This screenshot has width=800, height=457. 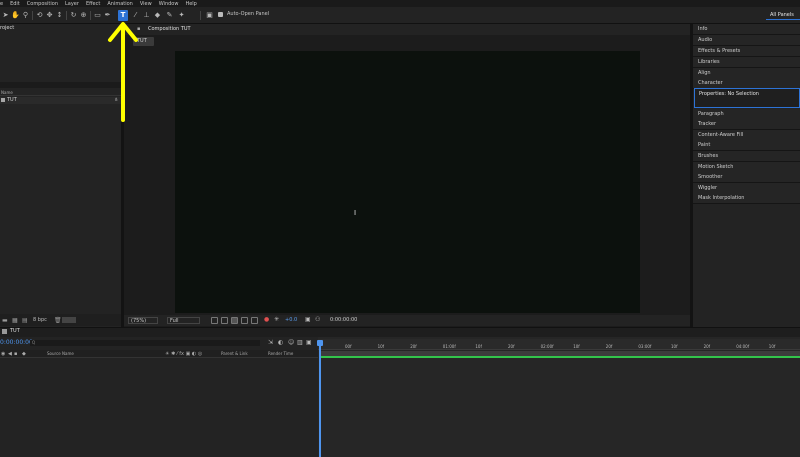 I want to click on close-icon, so click(x=4, y=331).